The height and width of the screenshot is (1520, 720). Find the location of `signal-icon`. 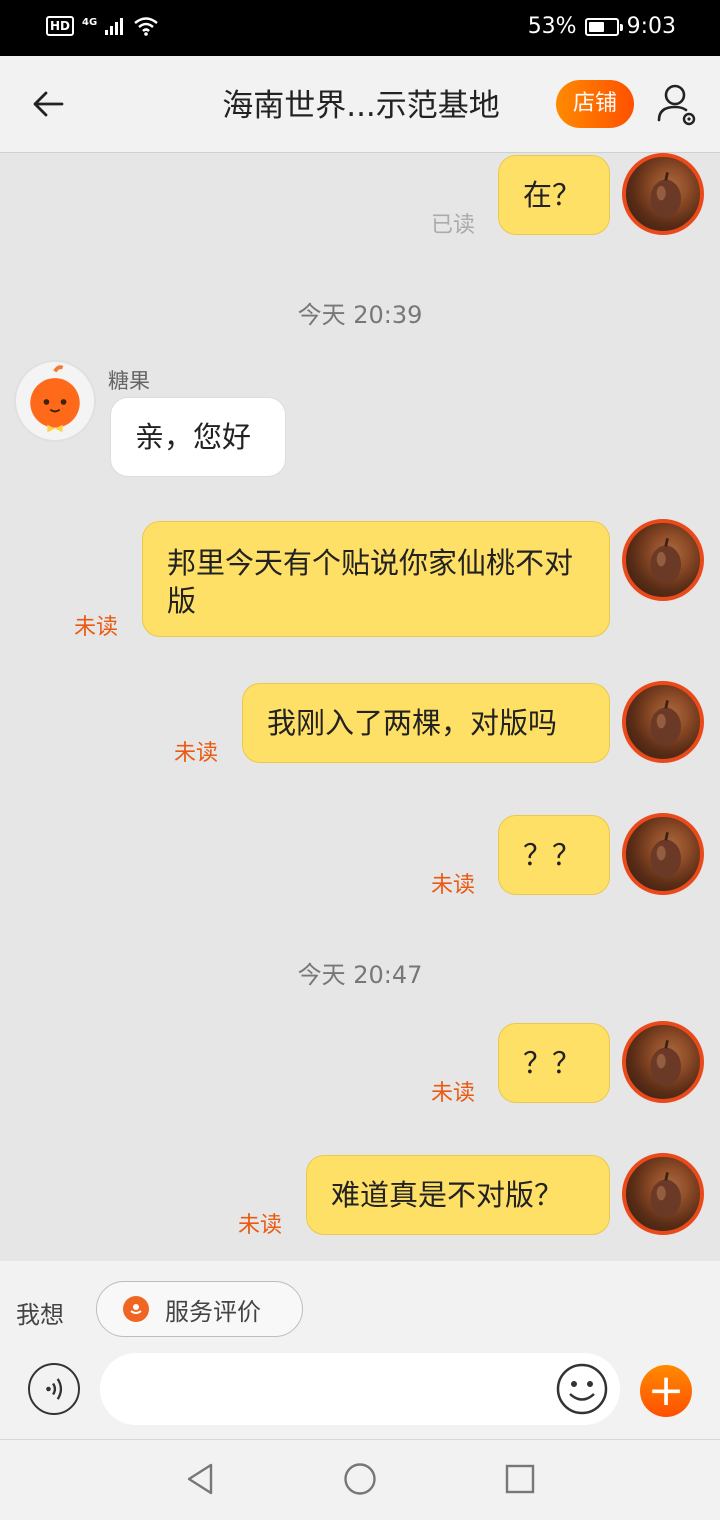

signal-icon is located at coordinates (114, 26).